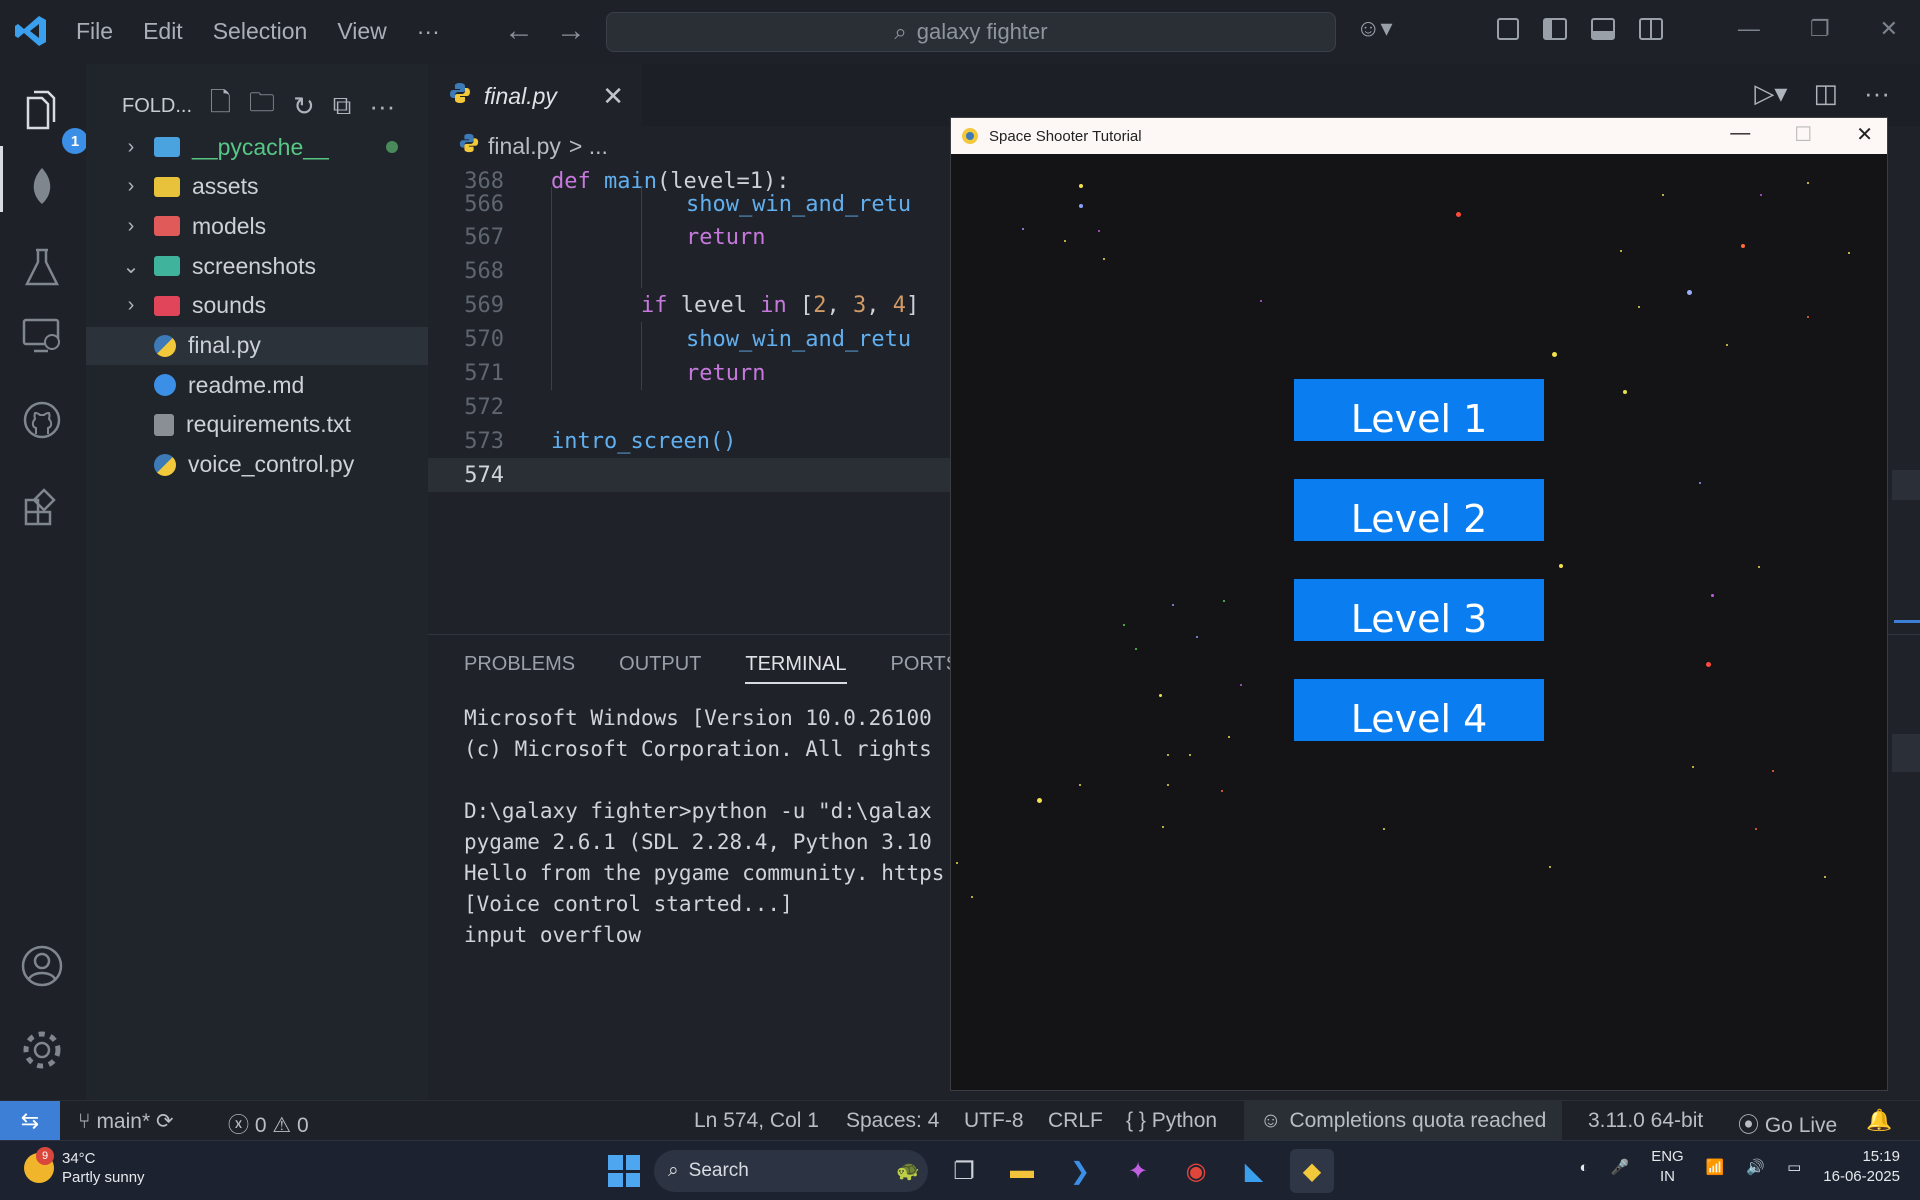 This screenshot has width=1920, height=1200. Describe the element at coordinates (1770, 93) in the screenshot. I see `run-icon: ▷▾` at that location.